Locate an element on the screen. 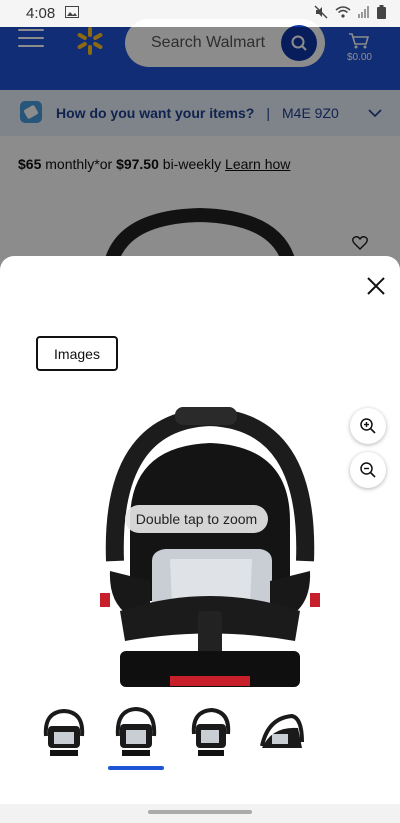 The image size is (400, 823). system-nav-bar is located at coordinates (200, 813).